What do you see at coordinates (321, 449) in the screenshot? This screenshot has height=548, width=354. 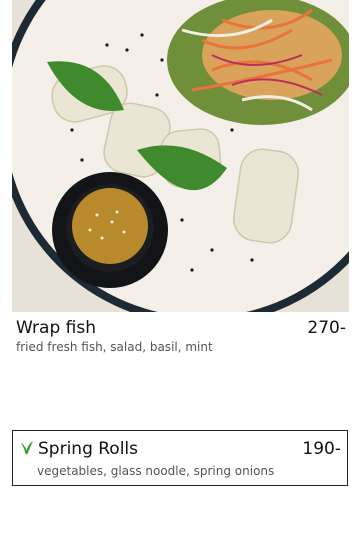 I see `dish-price: 190-` at bounding box center [321, 449].